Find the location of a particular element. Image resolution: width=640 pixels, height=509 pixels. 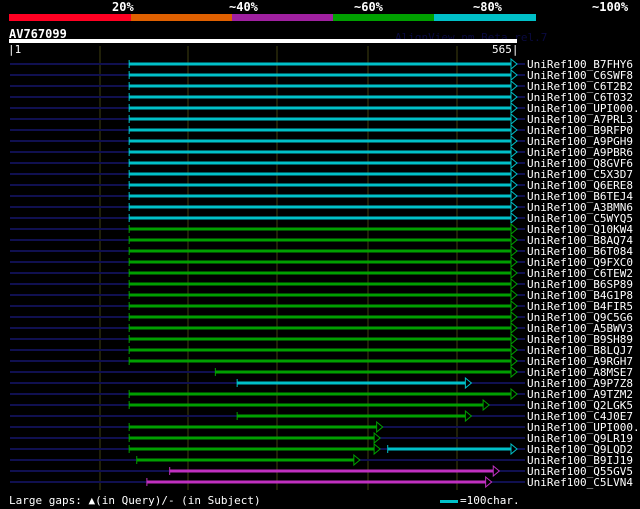

scale-swatch is located at coordinates (449, 501).